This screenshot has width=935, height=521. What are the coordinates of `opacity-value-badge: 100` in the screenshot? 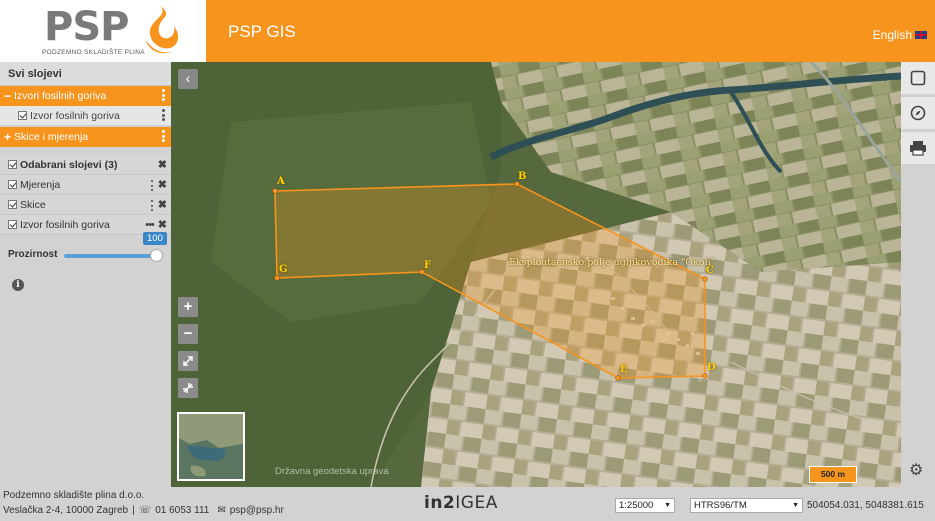 It's located at (155, 238).